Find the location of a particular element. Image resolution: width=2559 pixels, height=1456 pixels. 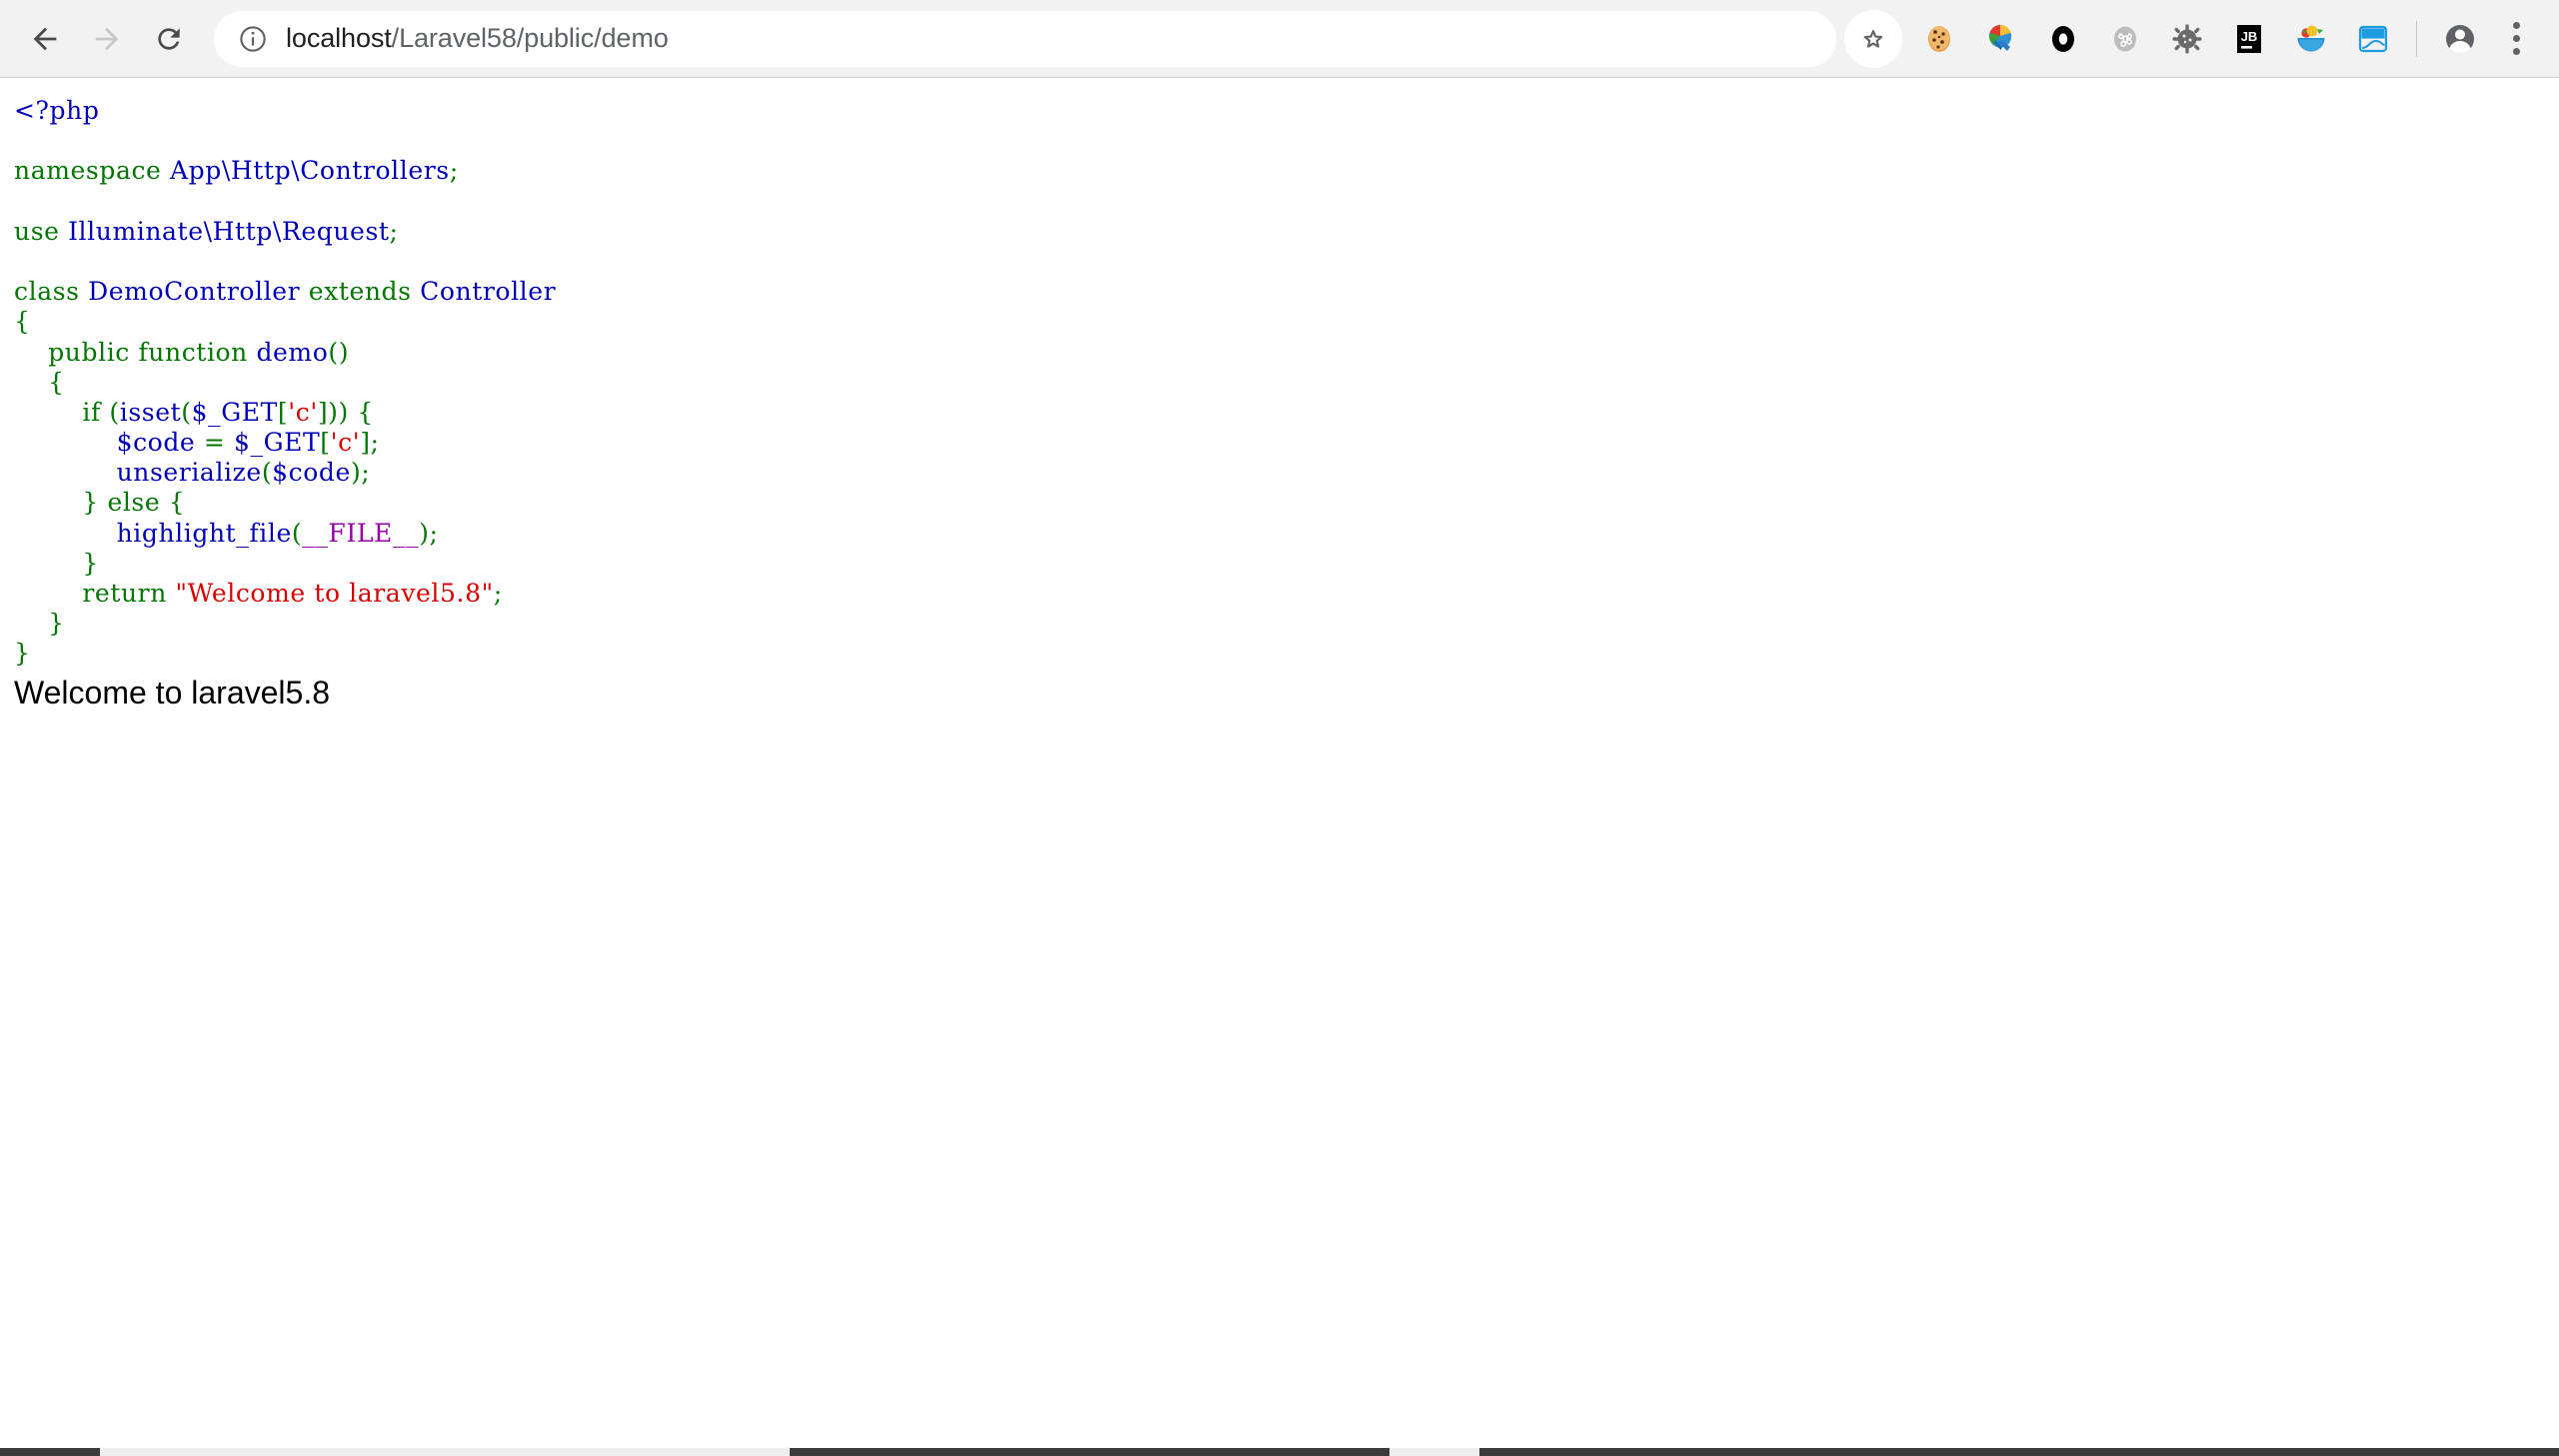

cookie-extension-button is located at coordinates (1939, 39).